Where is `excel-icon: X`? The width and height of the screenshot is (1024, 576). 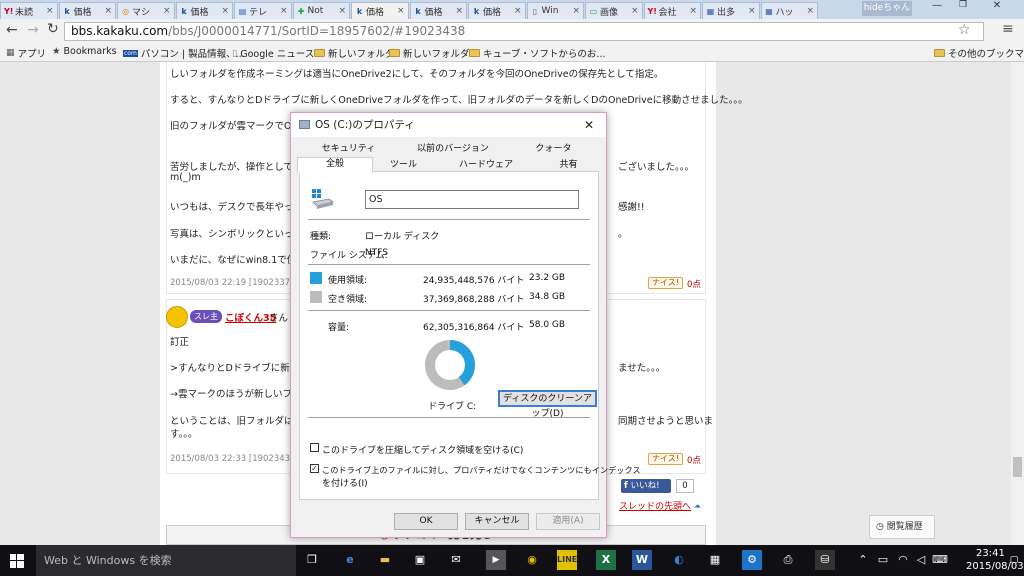 excel-icon: X is located at coordinates (606, 560).